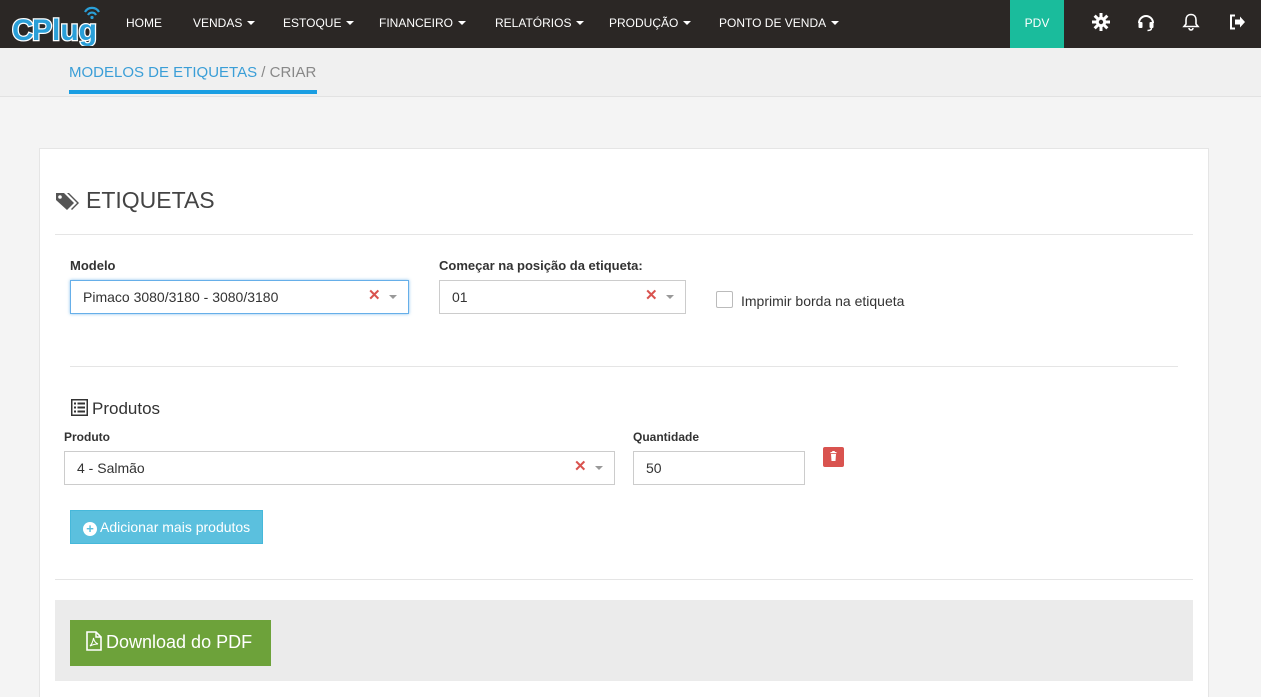  I want to click on posicao-label: Começar na posição da etiqueta:, so click(541, 265).